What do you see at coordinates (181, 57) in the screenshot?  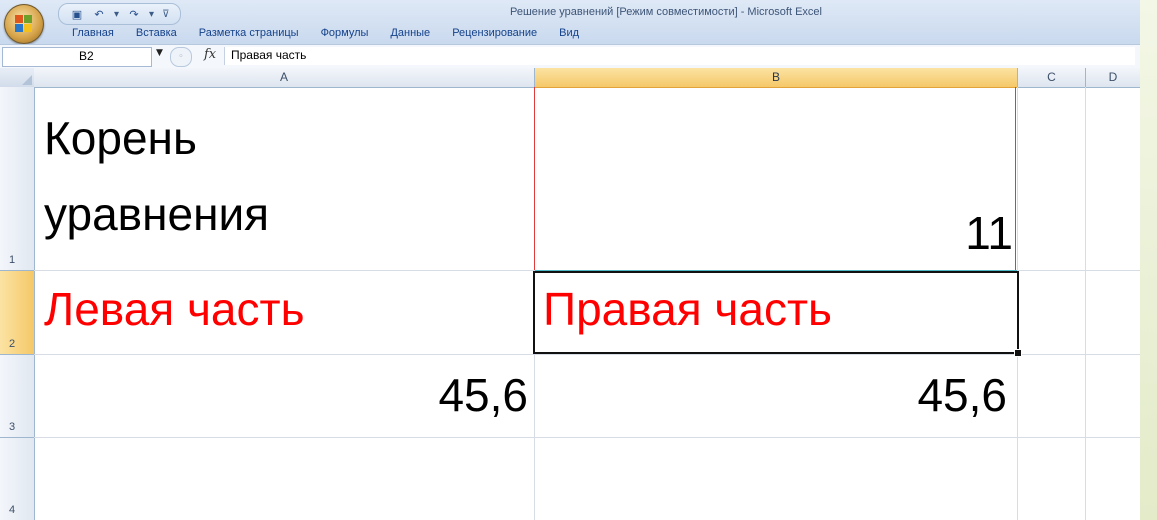 I see `formula-cancel-icon: ◦` at bounding box center [181, 57].